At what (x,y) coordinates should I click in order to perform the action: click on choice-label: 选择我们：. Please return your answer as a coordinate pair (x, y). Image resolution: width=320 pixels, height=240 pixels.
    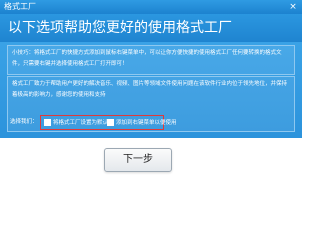
    Looking at the image, I should click on (24, 122).